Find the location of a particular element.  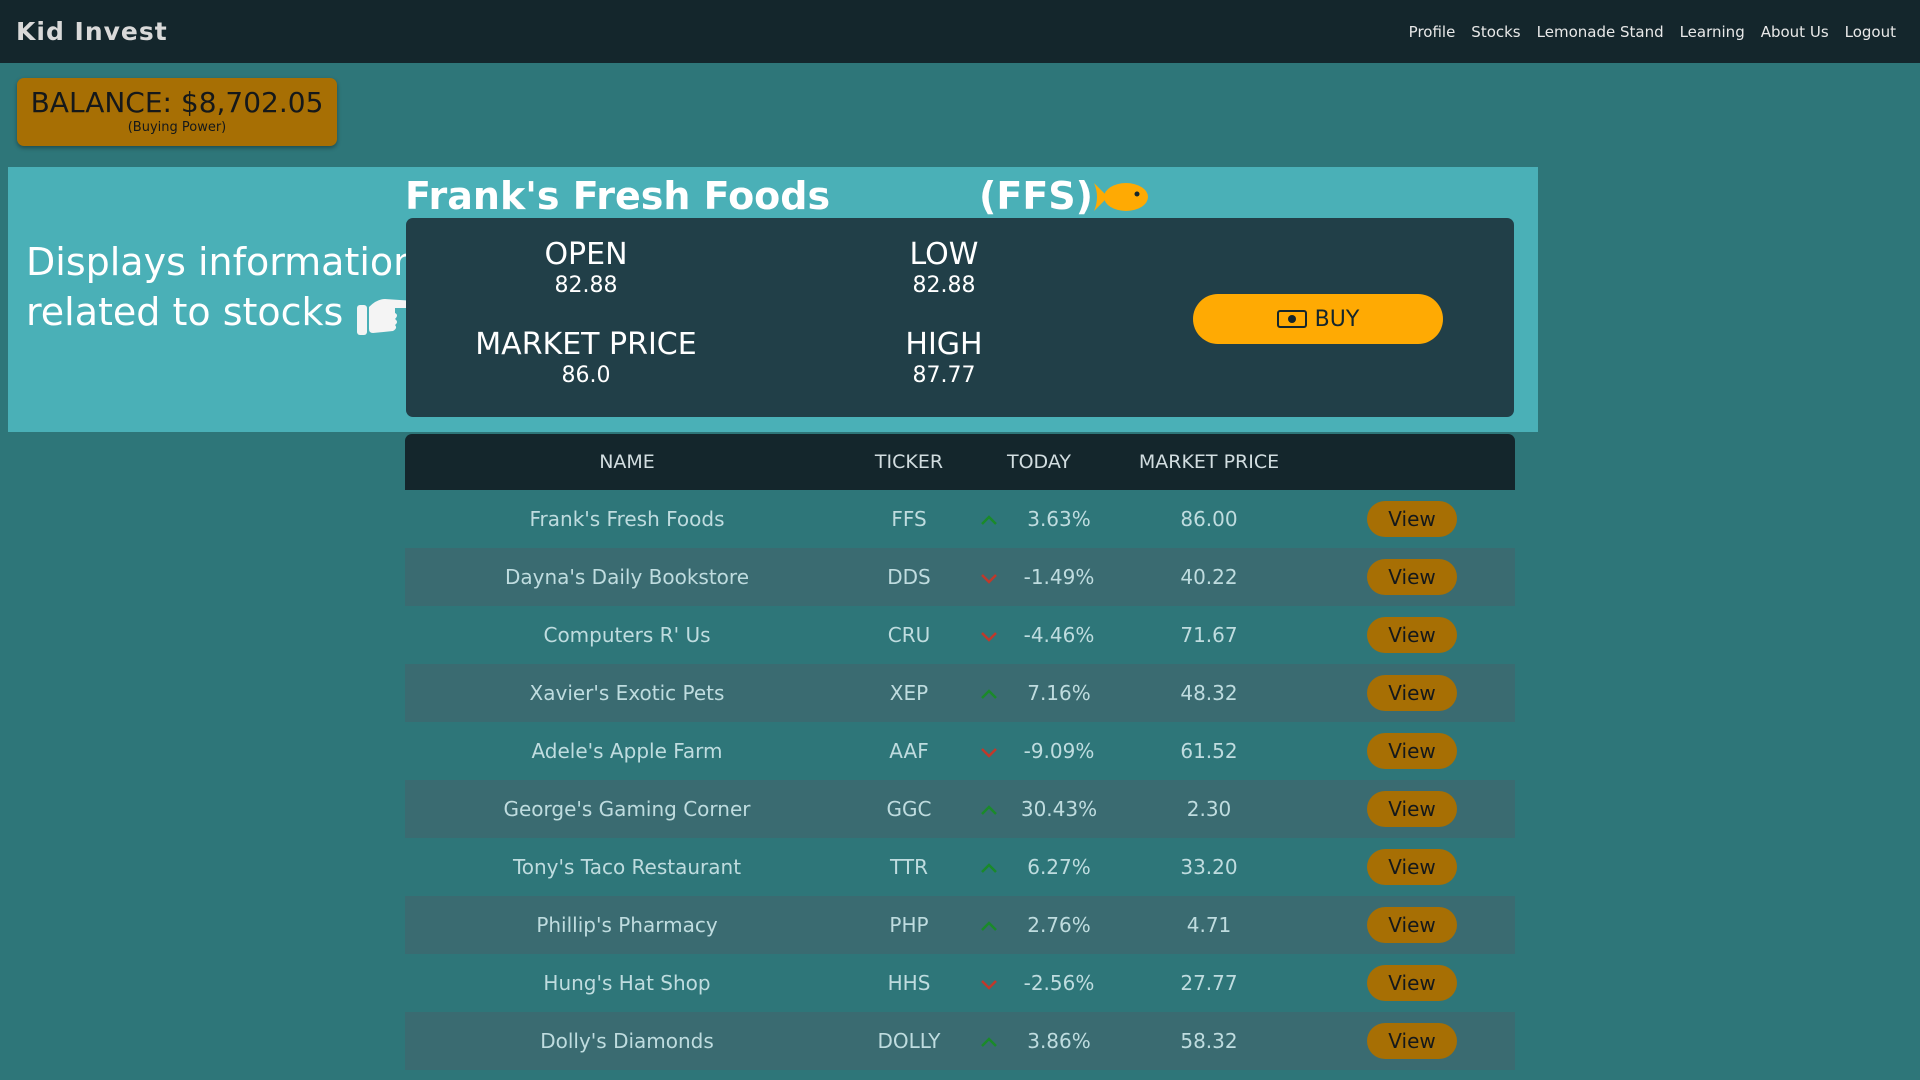

hero-caption: Displays information related to stocks is located at coordinates (226, 288).